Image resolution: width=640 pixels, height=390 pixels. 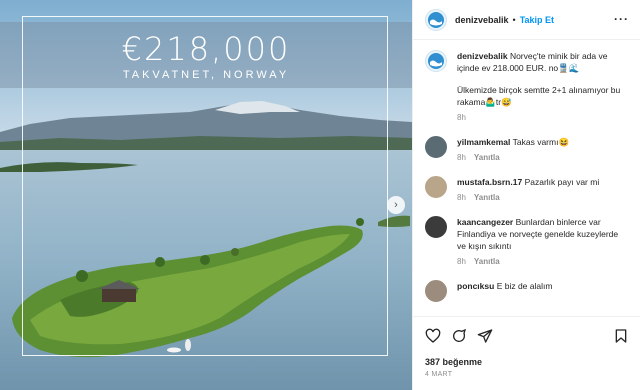 I want to click on caption-emoji: no🚆🌊, so click(x=564, y=68).